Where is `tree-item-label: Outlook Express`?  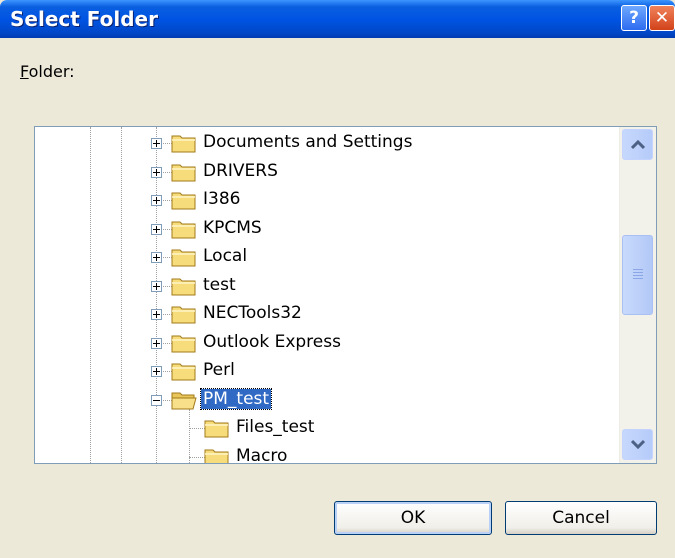 tree-item-label: Outlook Express is located at coordinates (272, 341).